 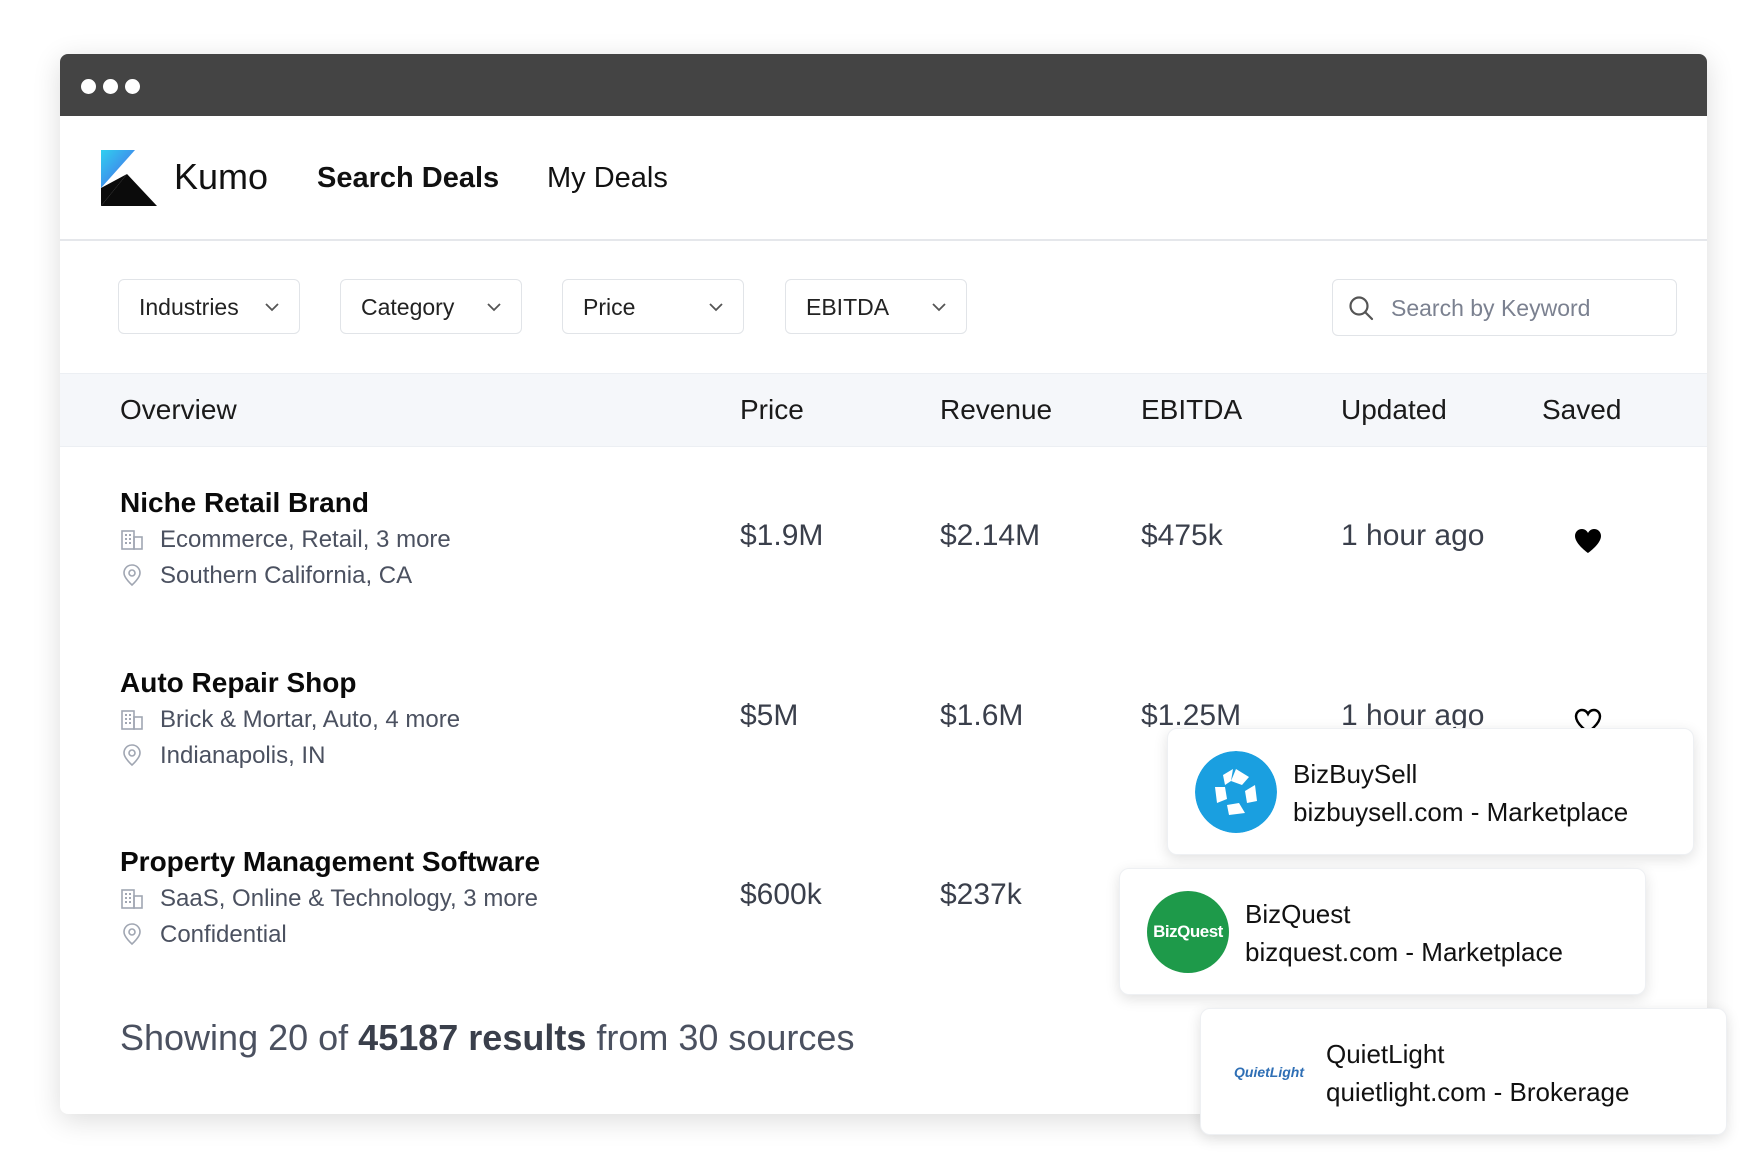 What do you see at coordinates (769, 715) in the screenshot?
I see `deal-price: $5M` at bounding box center [769, 715].